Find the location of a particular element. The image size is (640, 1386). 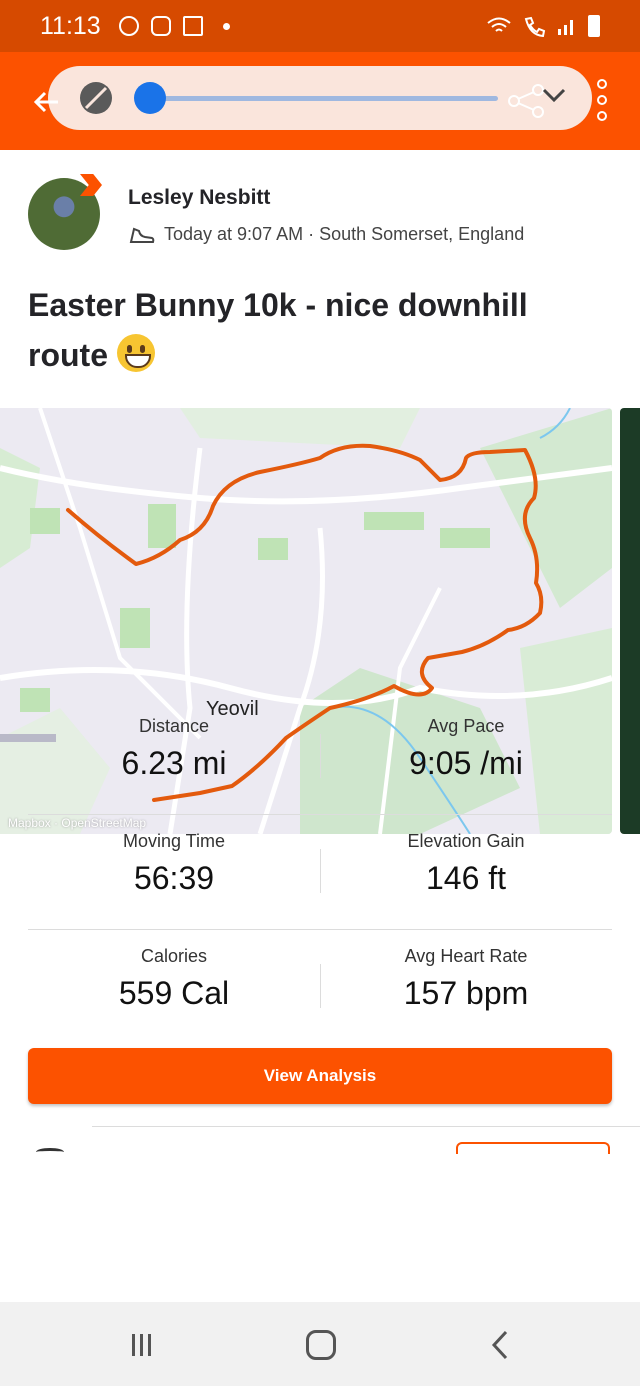

chevron-down-icon is located at coordinates (554, 96).